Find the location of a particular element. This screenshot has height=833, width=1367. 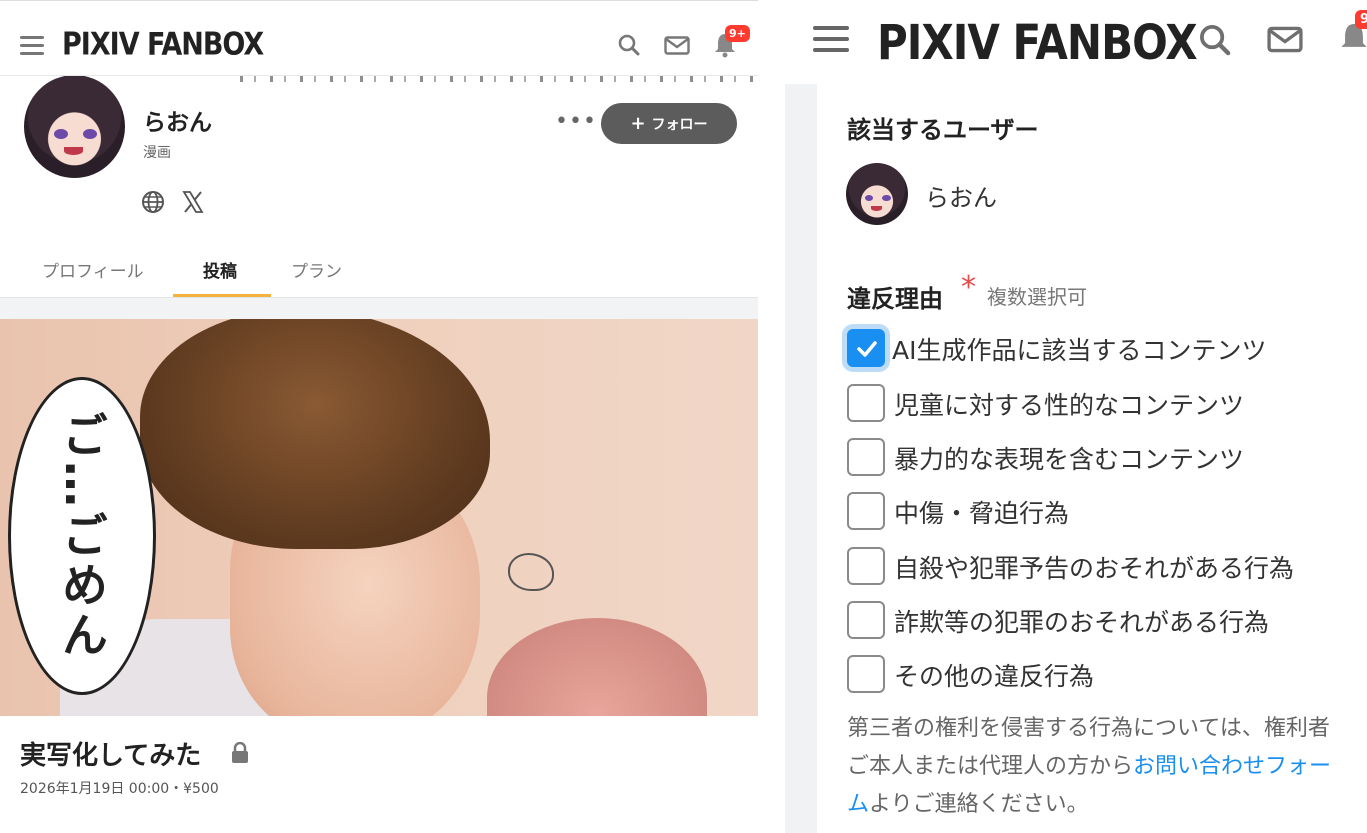

follow-button: + フォロー is located at coordinates (669, 123).